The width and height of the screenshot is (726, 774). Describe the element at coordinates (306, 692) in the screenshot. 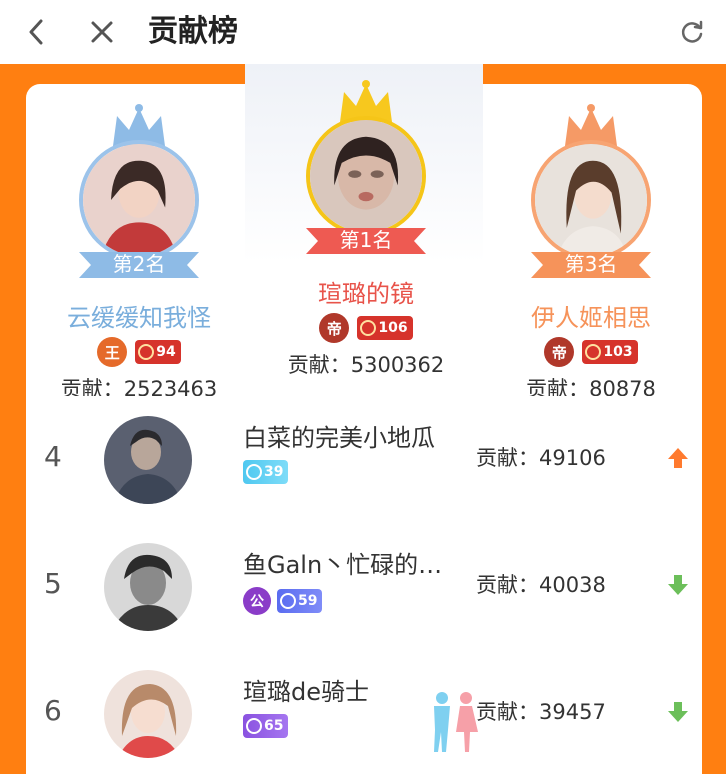

I see `username: 瑄璐de骑士` at that location.